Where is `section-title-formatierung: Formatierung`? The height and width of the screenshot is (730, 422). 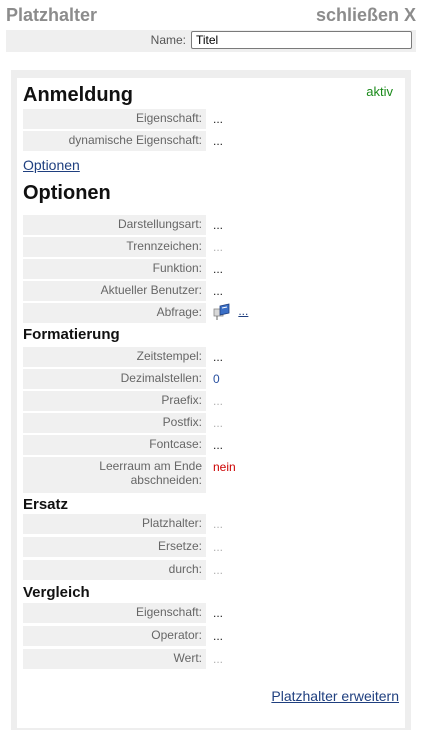
section-title-formatierung: Formatierung is located at coordinates (71, 334).